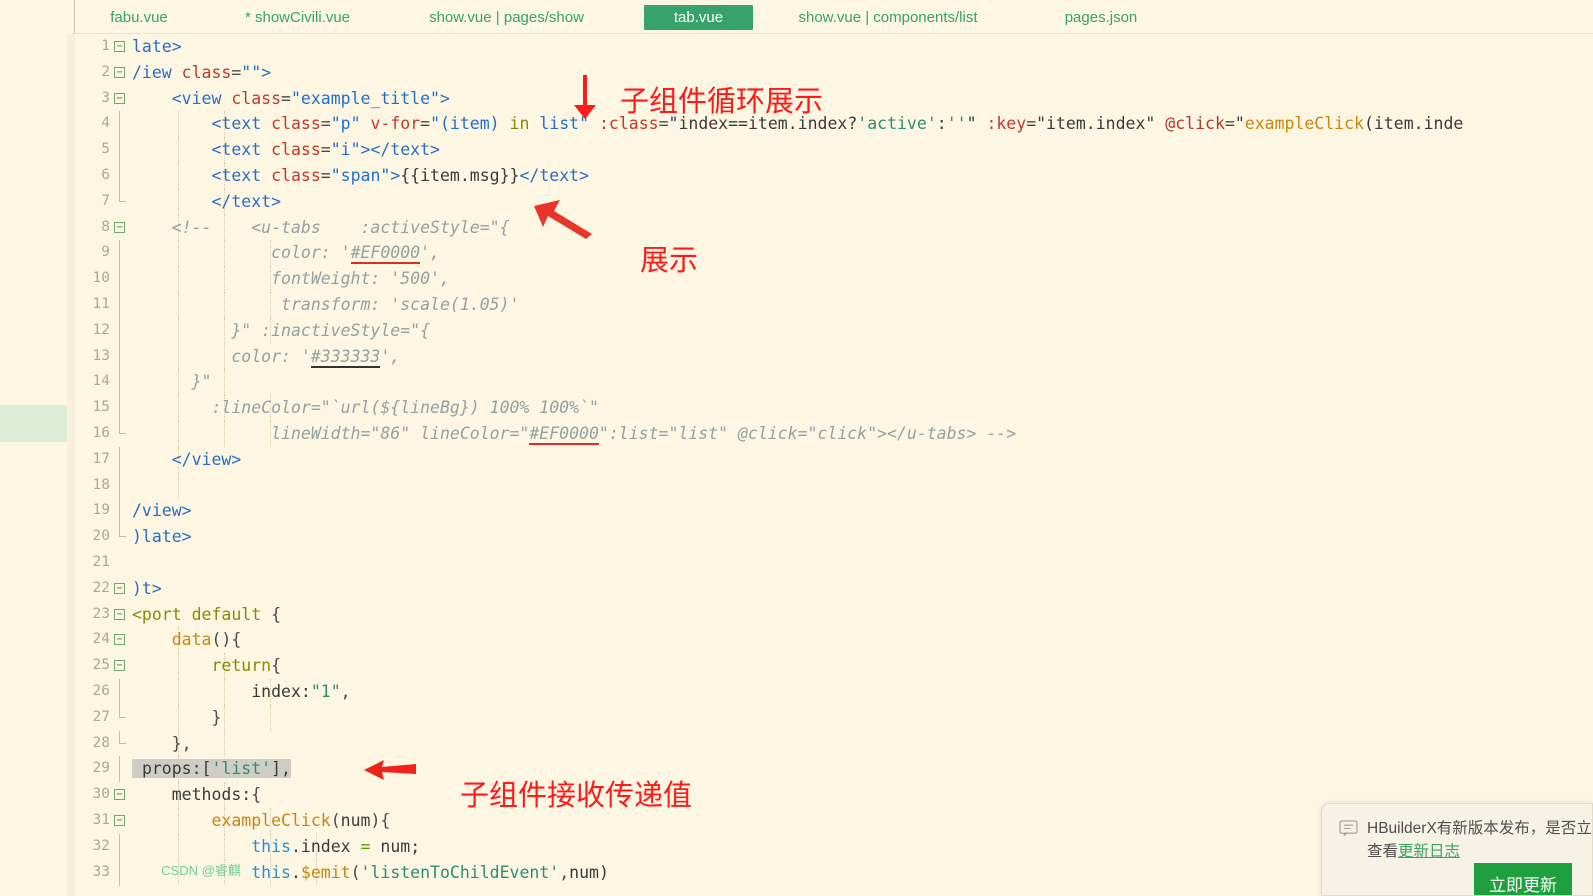 The width and height of the screenshot is (1593, 896). I want to click on code-line: 28 },, so click(834, 743).